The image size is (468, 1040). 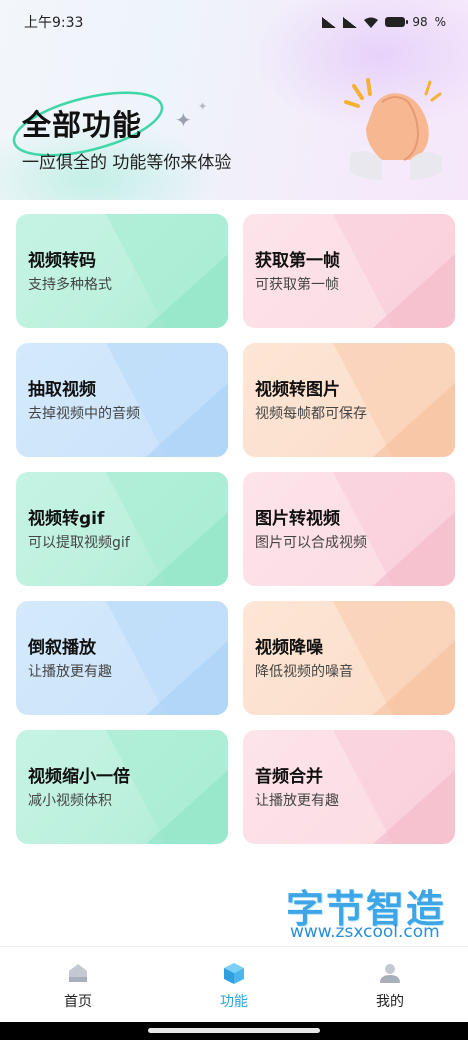 I want to click on card-video-shrink: 视频缩小一倍 减小视频体积, so click(x=122, y=787).